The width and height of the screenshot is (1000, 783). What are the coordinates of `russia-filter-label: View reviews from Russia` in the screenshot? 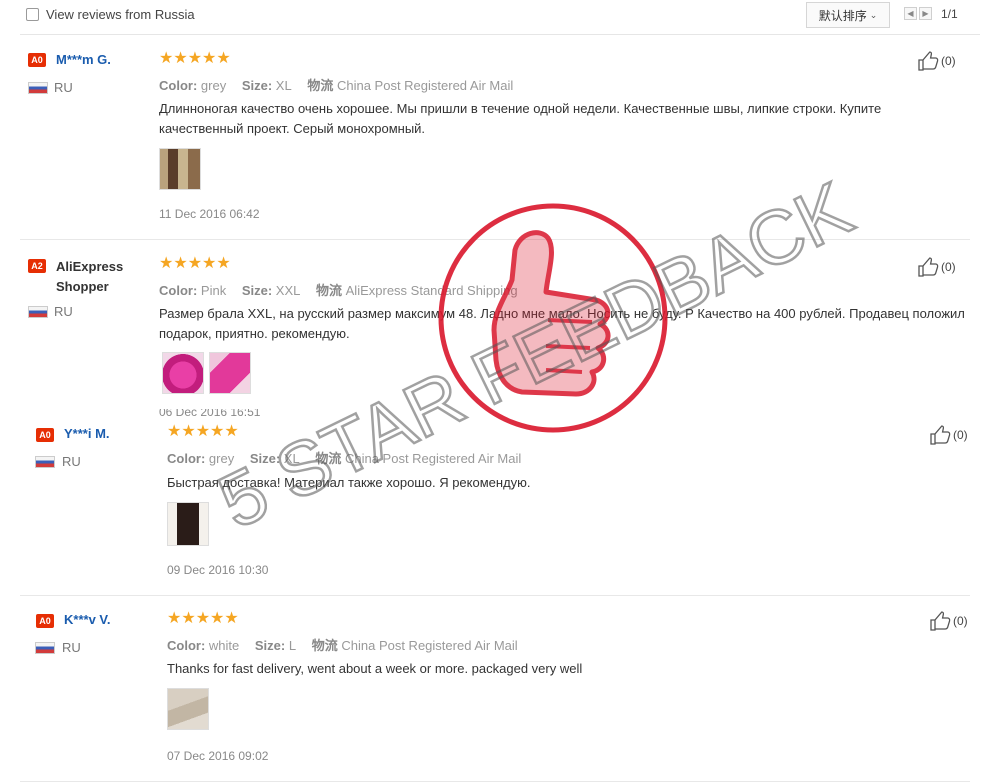 It's located at (120, 14).